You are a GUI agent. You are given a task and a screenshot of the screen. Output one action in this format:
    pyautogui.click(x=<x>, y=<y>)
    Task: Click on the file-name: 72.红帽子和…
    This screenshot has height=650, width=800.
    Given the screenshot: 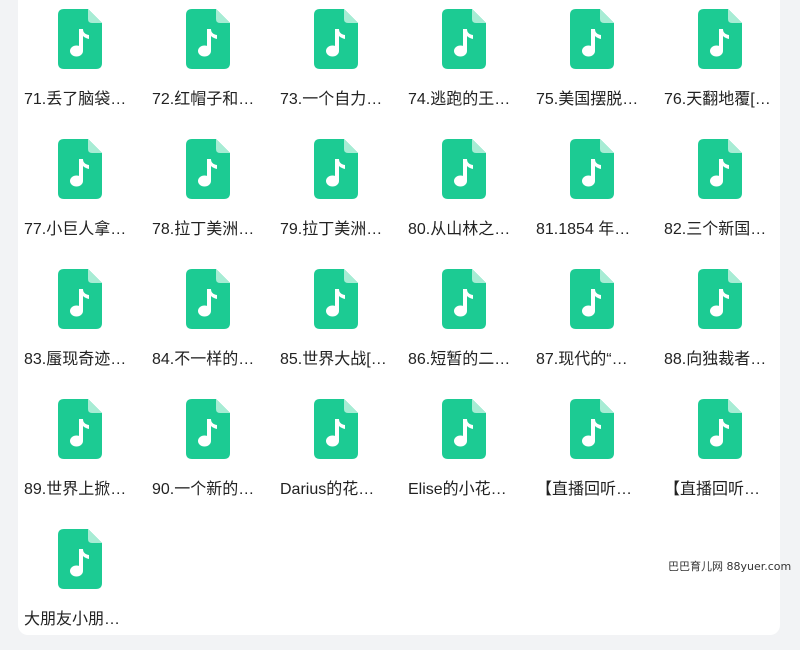 What is the action you would take?
    pyautogui.click(x=203, y=99)
    